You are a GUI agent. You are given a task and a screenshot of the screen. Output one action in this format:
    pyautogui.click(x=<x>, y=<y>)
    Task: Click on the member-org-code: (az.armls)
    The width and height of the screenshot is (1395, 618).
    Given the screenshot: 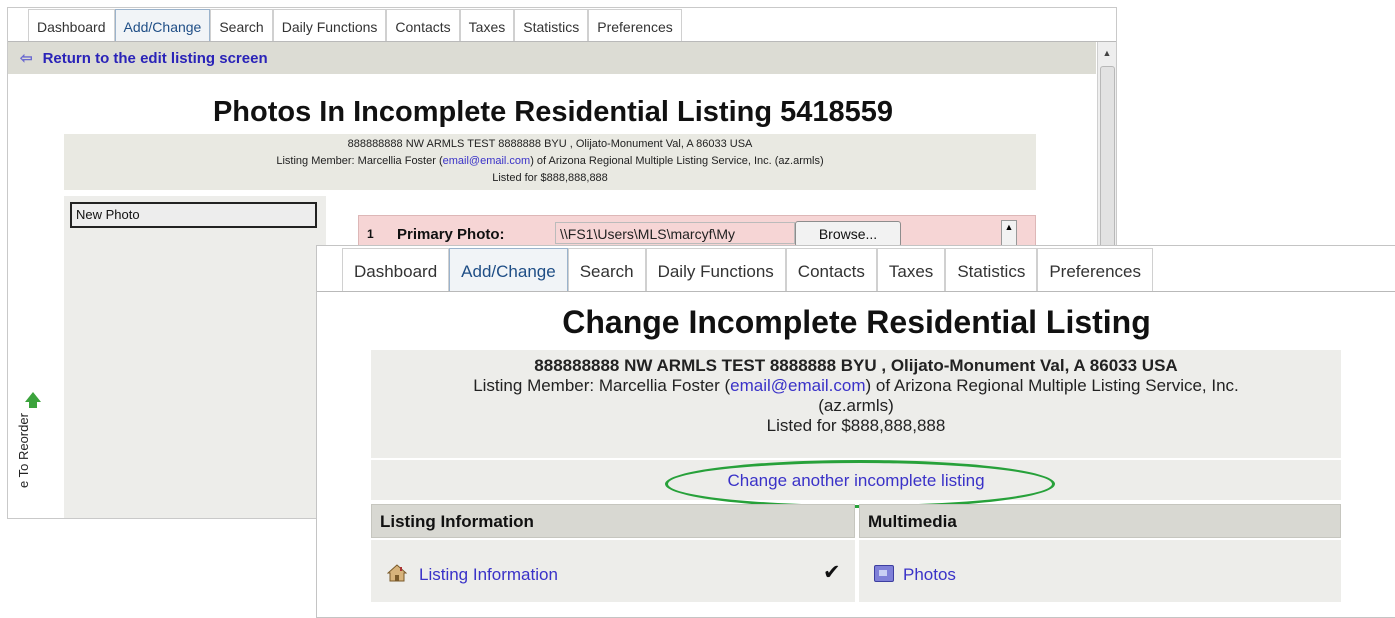 What is the action you would take?
    pyautogui.click(x=856, y=405)
    